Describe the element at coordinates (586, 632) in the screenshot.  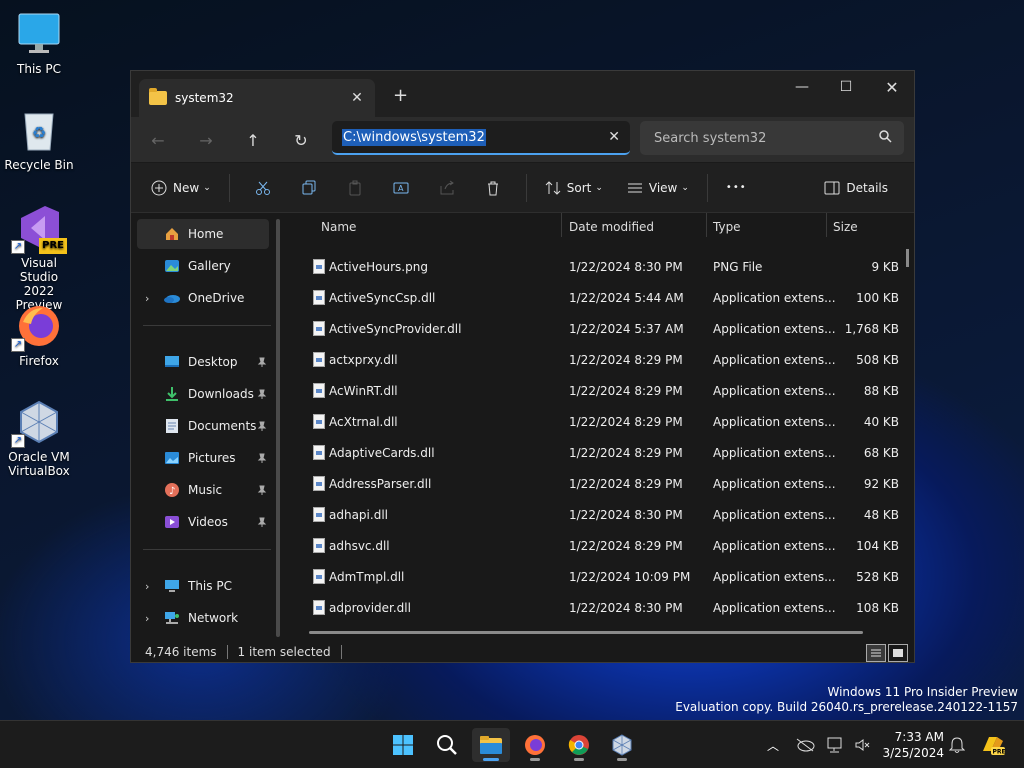
I see `horizontal-scrollbar` at that location.